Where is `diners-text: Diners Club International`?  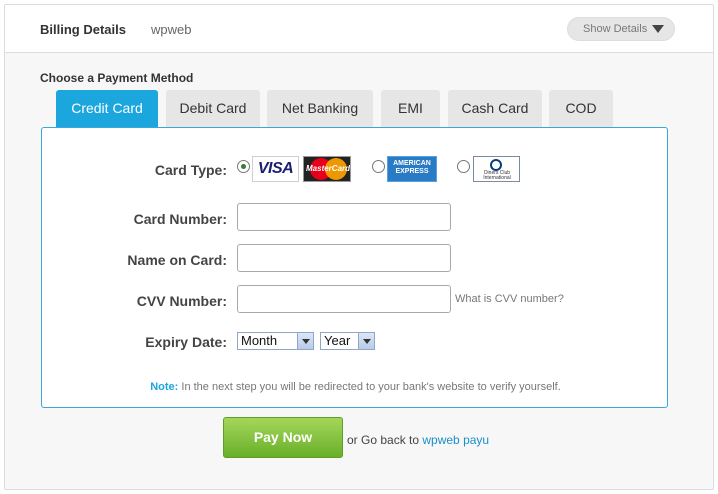
diners-text: Diners Club International is located at coordinates (497, 175).